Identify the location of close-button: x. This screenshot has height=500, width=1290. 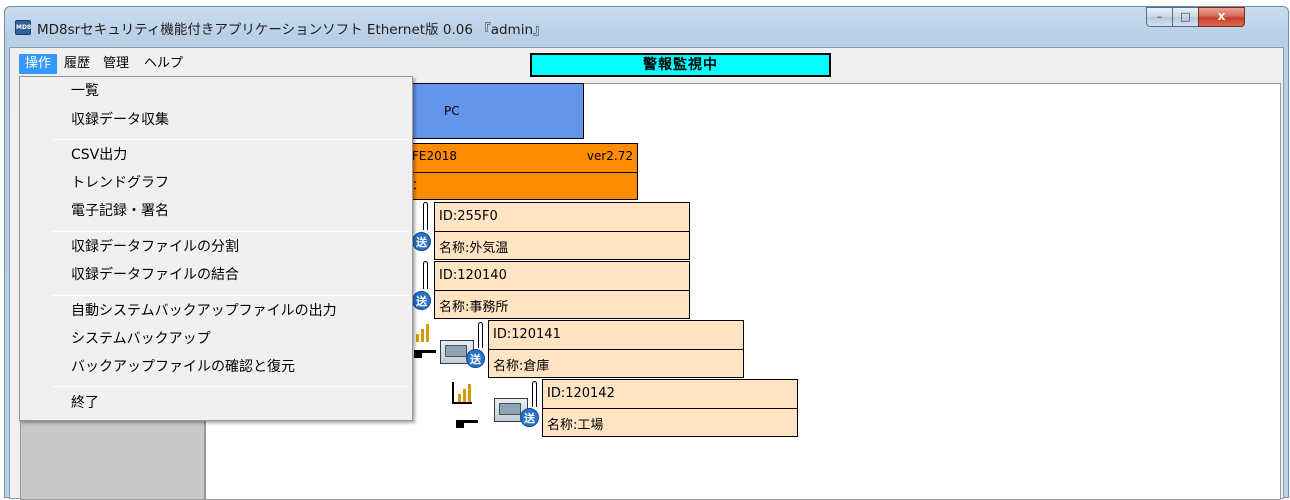
(1221, 17).